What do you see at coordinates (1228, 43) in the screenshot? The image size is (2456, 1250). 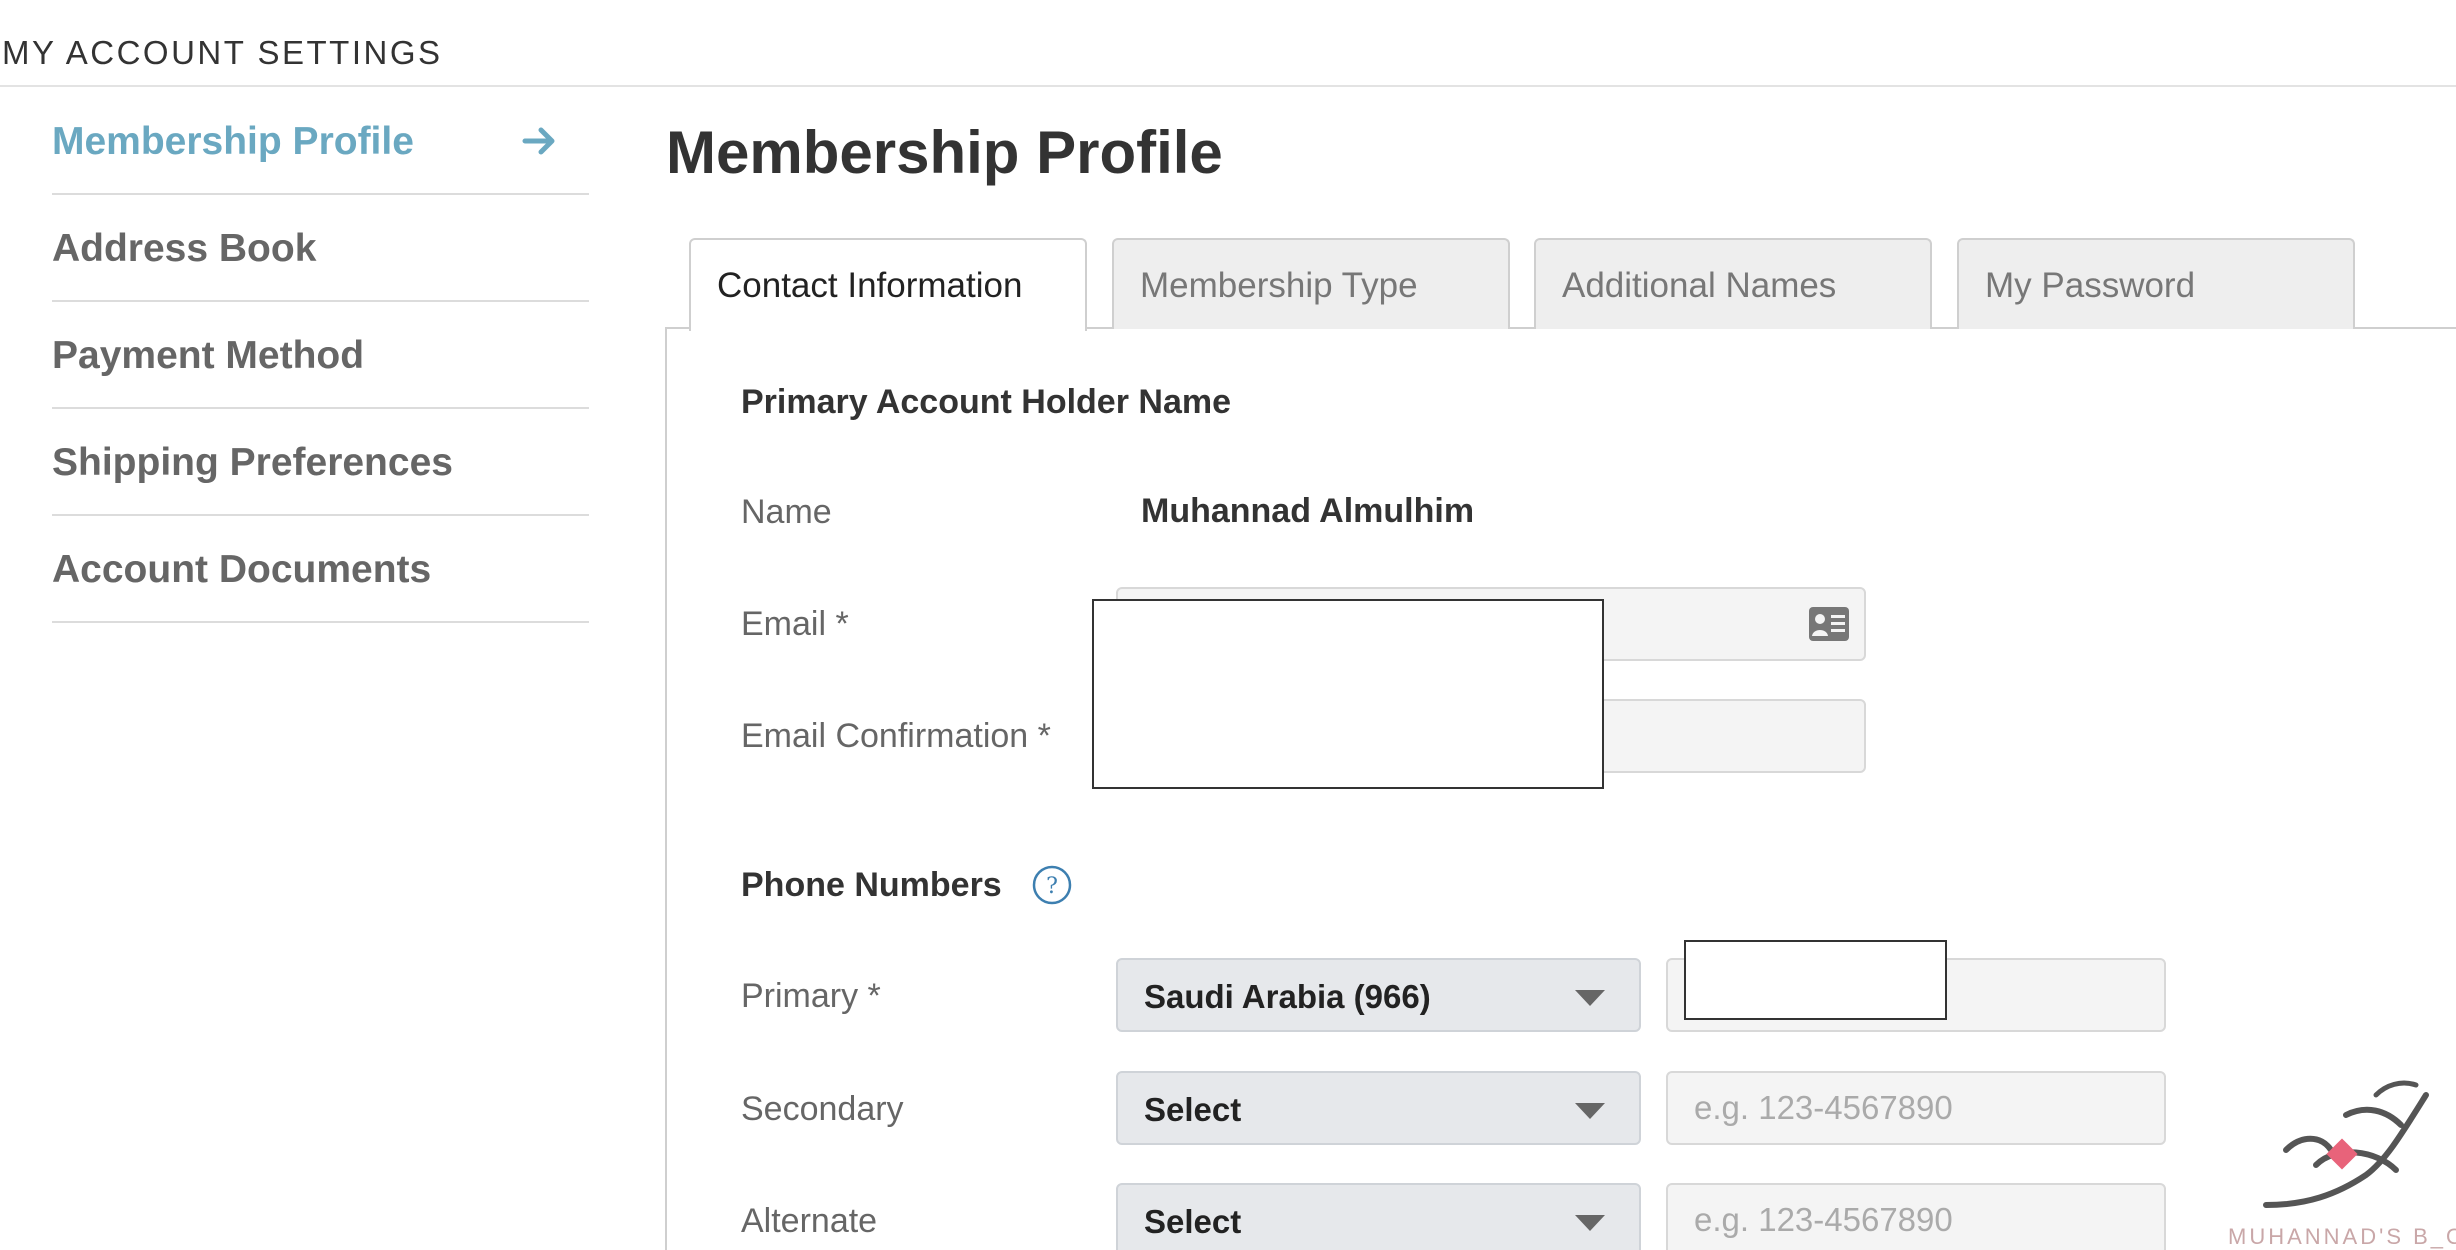 I see `page-header: MY ACCOUNT SETTINGS` at bounding box center [1228, 43].